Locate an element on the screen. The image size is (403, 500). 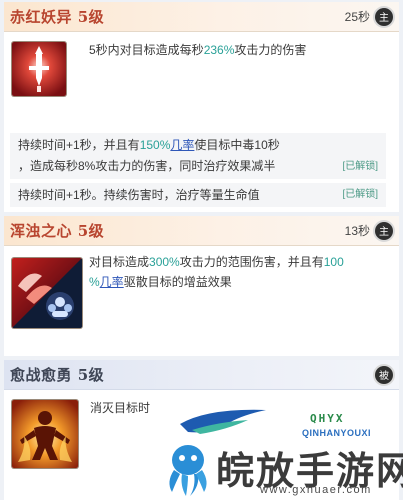
brand-box-text: QHYX is located at coordinates (327, 418).